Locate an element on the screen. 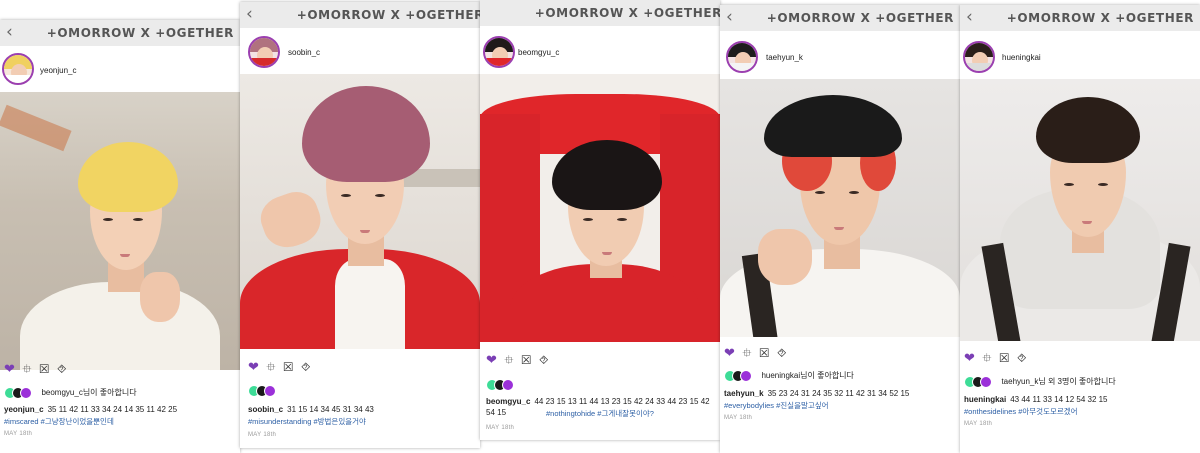 The width and height of the screenshot is (1200, 453). likes-row: taehyun_k님 외 3명이 좋아합니다 is located at coordinates (1040, 380).